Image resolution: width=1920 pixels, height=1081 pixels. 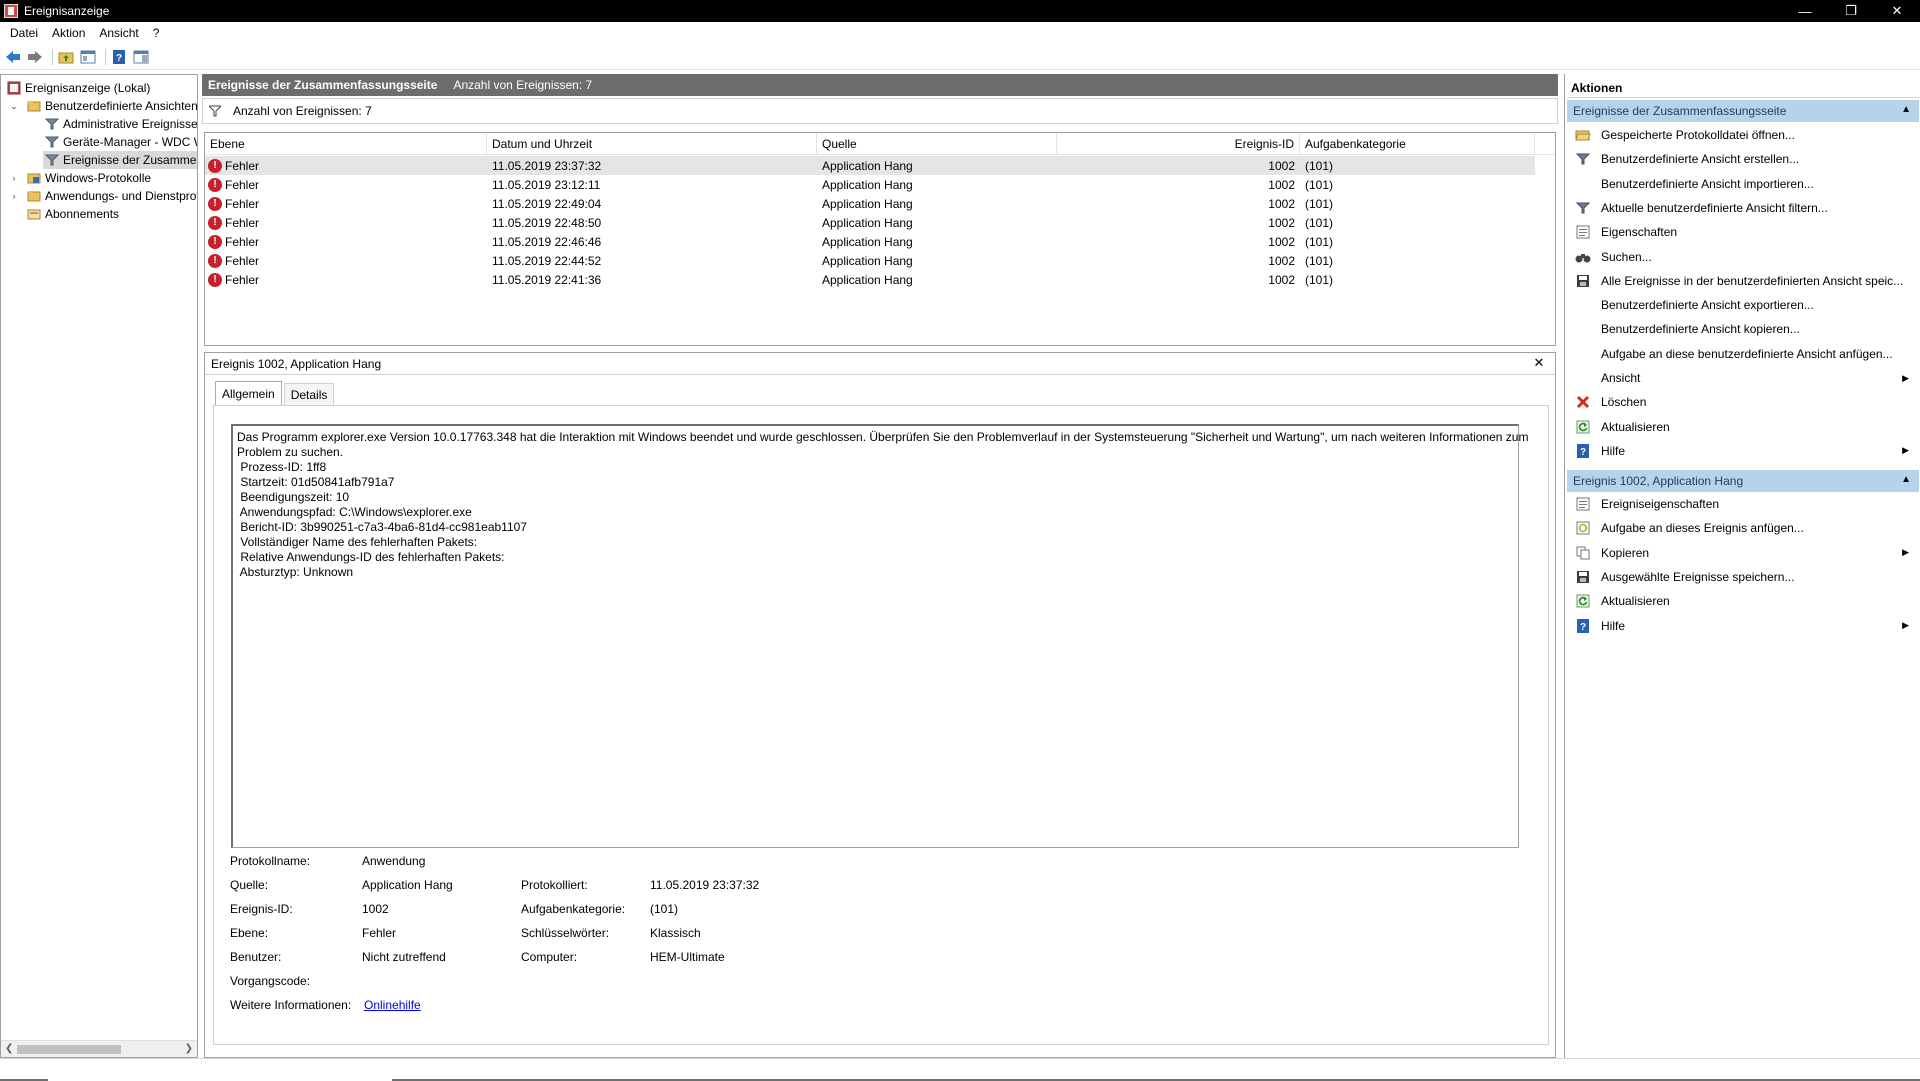 What do you see at coordinates (1805, 11) in the screenshot?
I see `minimize-button: —` at bounding box center [1805, 11].